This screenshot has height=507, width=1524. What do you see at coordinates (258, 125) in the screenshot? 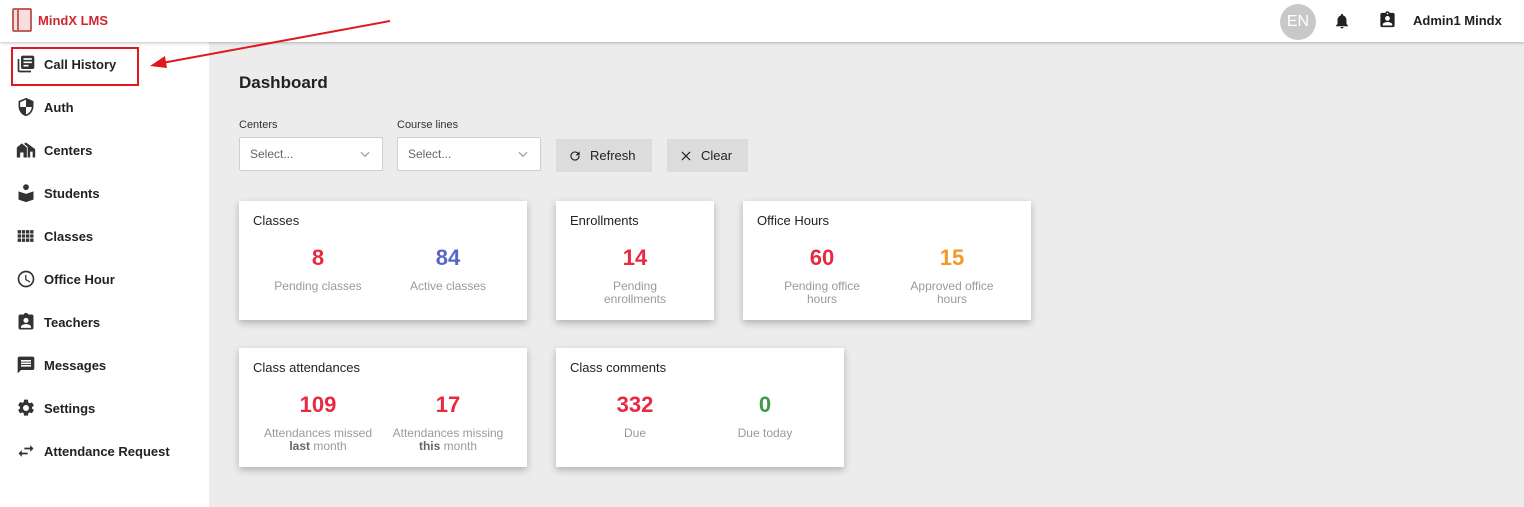
I see `centers-label: Centers` at bounding box center [258, 125].